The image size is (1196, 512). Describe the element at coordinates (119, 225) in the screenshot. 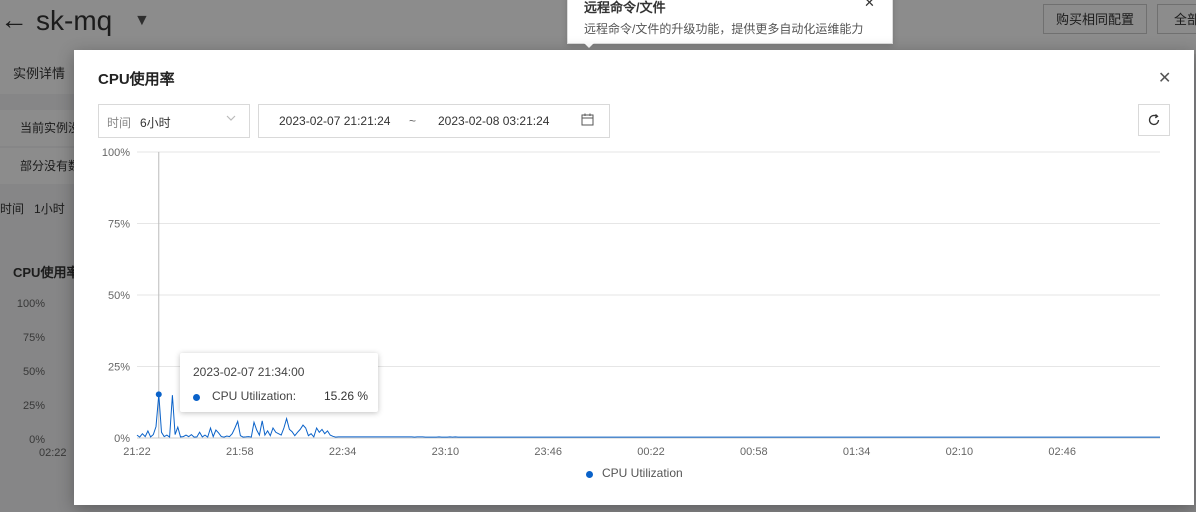

I see `y-tick-label: 75%` at that location.